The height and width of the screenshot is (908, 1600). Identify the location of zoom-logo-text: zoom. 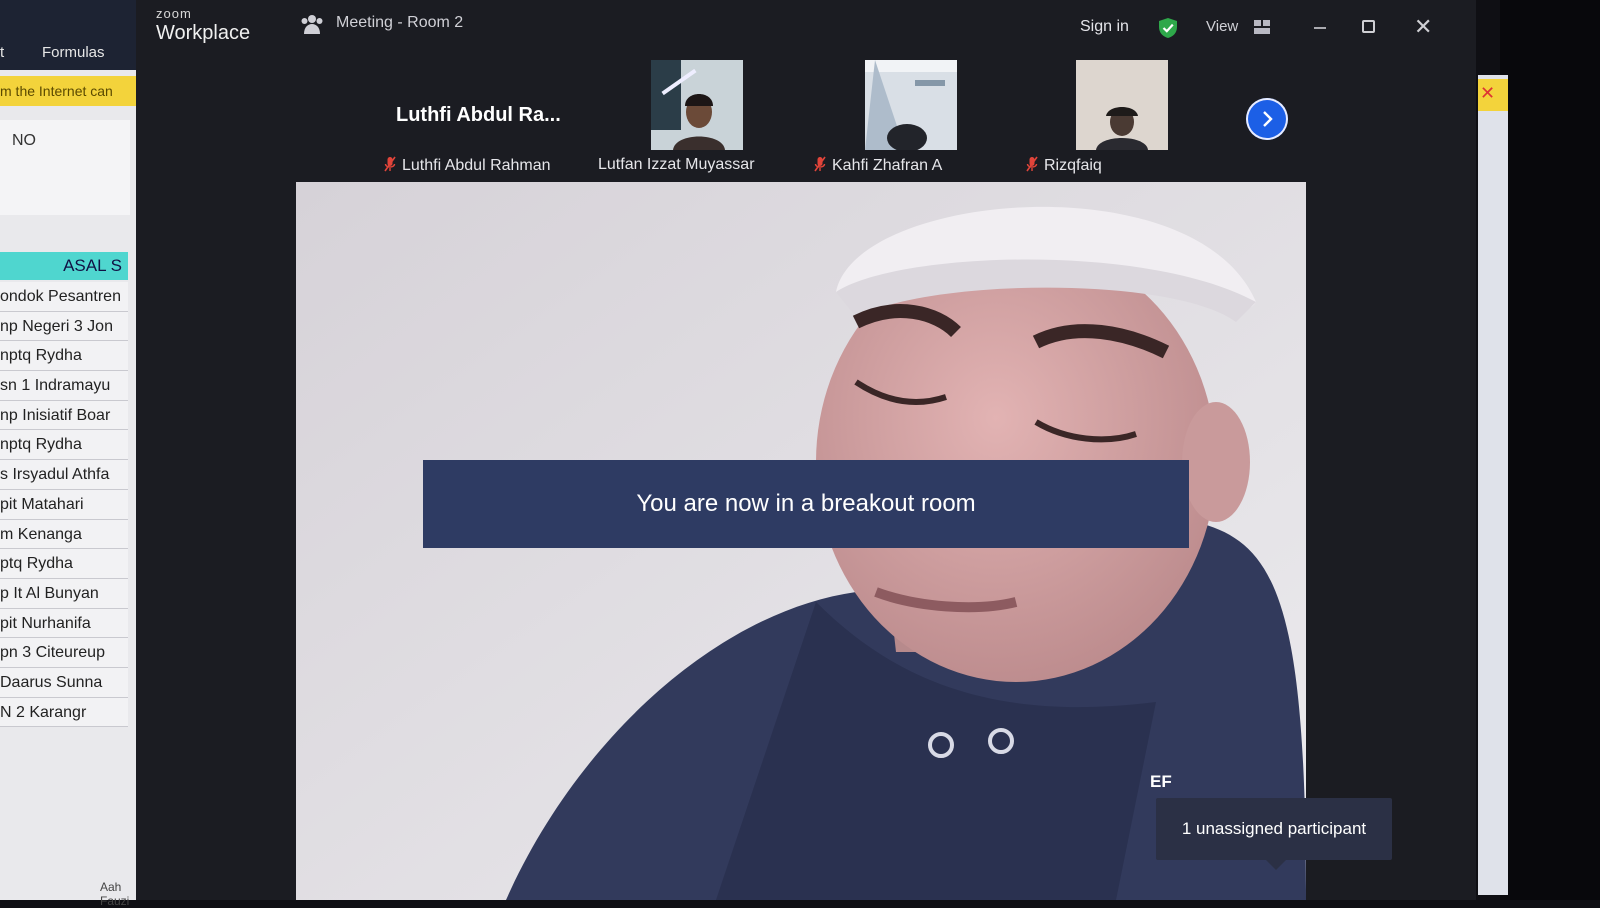
(174, 13).